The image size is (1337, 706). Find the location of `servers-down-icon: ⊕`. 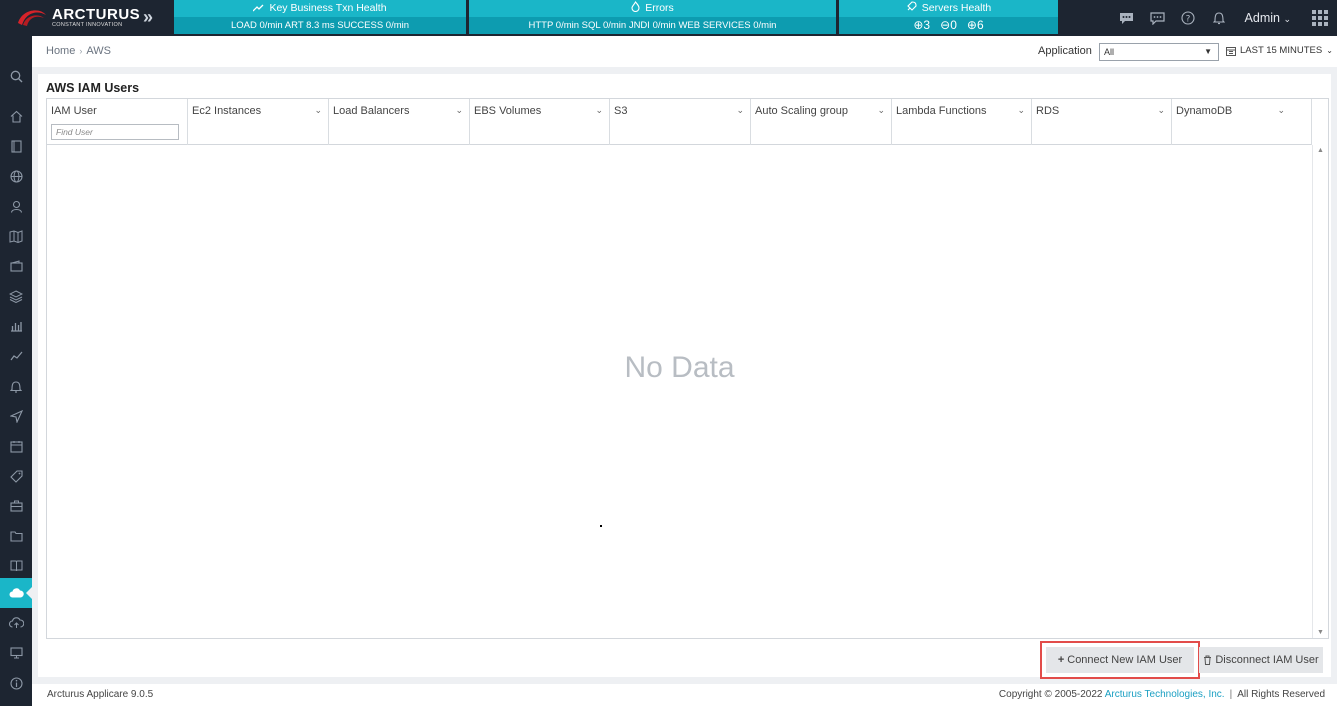

servers-down-icon: ⊕ is located at coordinates (971, 25).